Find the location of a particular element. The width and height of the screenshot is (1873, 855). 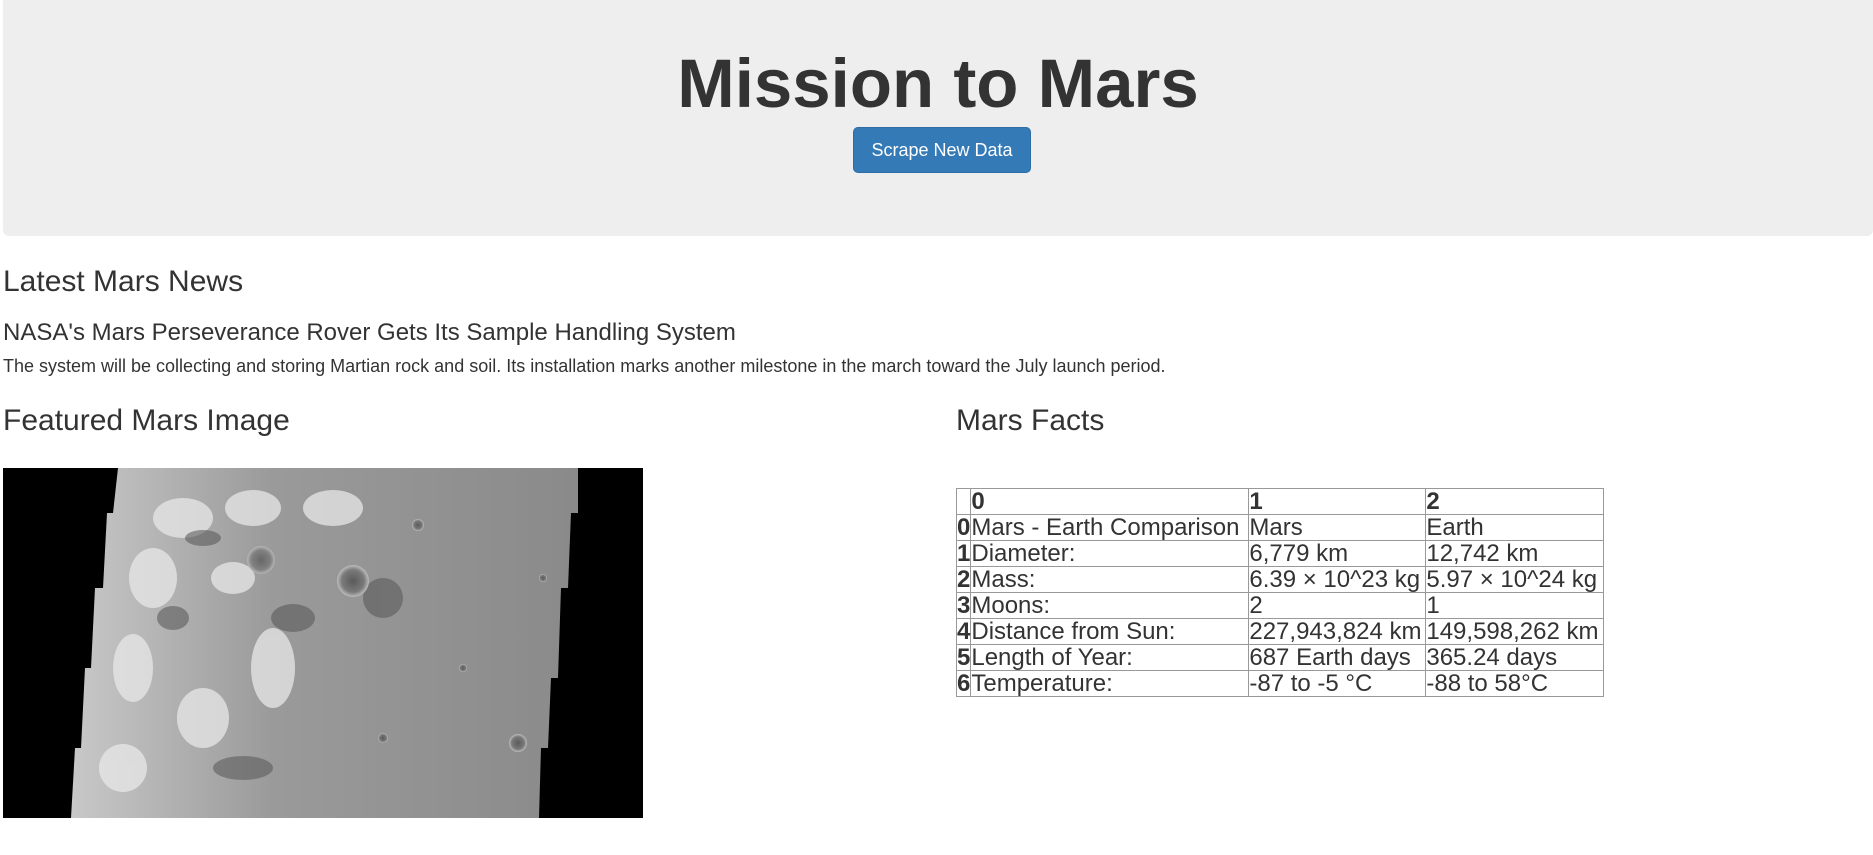

table-cell: Mass: is located at coordinates (1110, 579).